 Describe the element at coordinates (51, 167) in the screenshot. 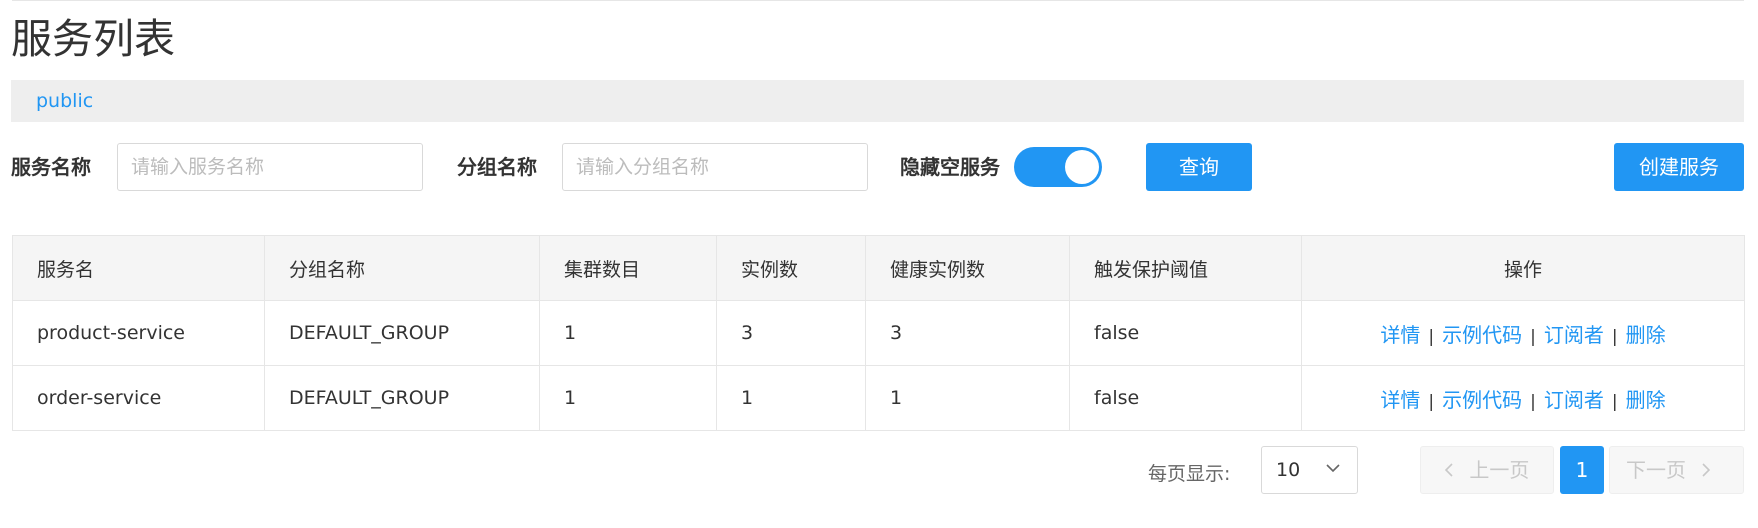

I see `service-name-label: 服务名称` at that location.